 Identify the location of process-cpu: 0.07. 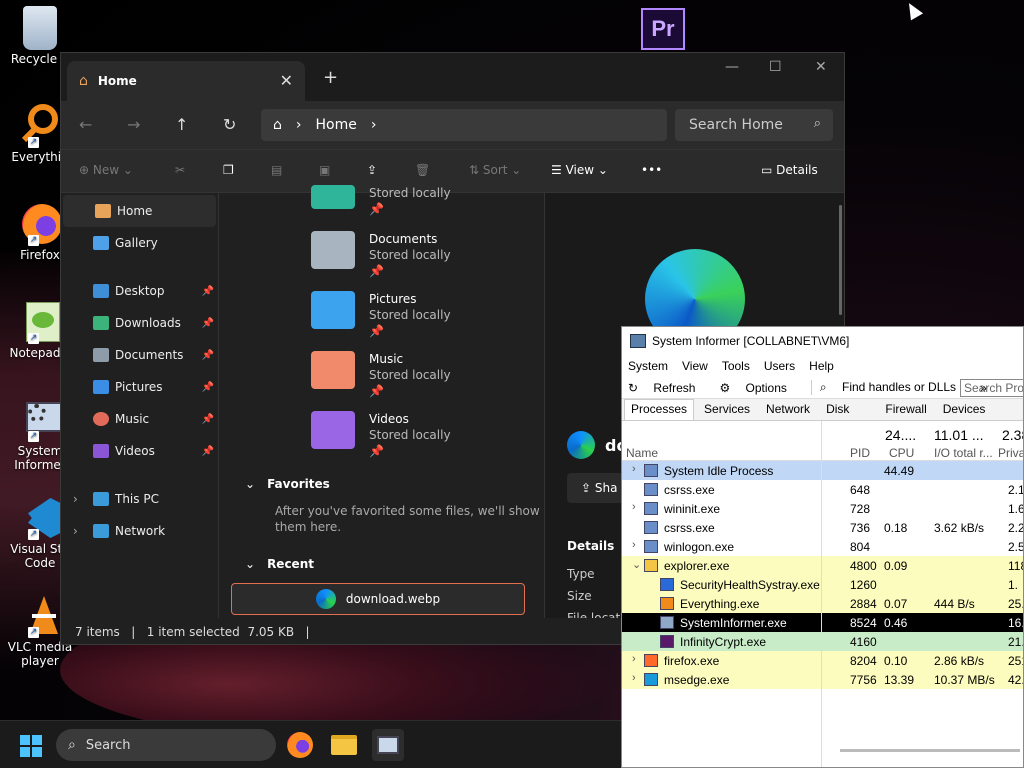
(896, 604).